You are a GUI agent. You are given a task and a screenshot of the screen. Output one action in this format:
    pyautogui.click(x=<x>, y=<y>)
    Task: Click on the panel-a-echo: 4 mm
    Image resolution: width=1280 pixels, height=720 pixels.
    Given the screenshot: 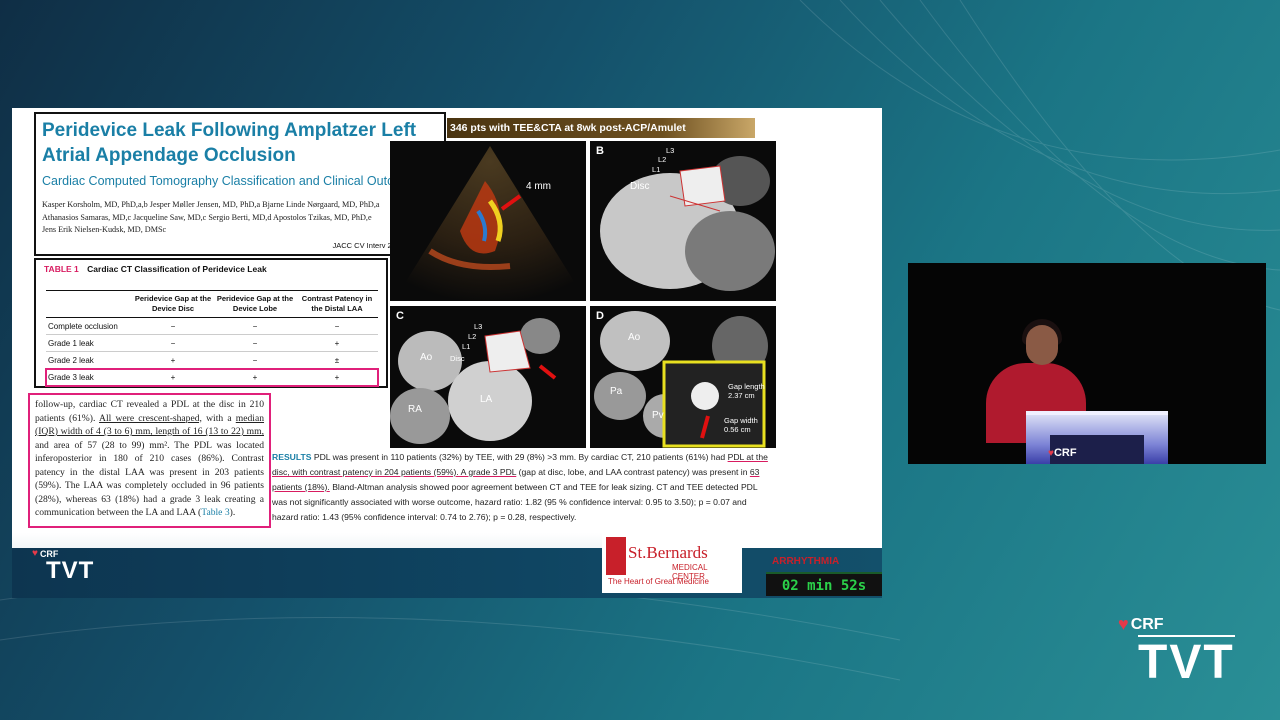 What is the action you would take?
    pyautogui.click(x=488, y=221)
    